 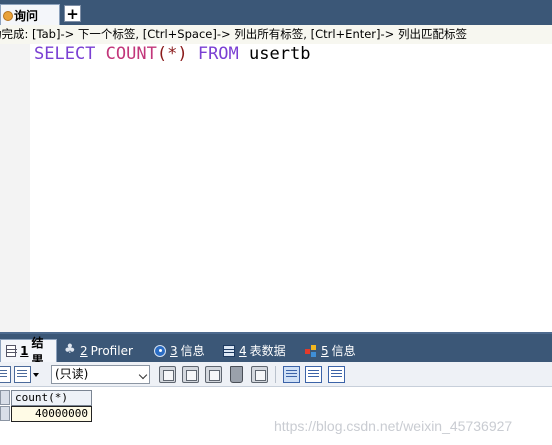 What do you see at coordinates (174, 350) in the screenshot?
I see `tab-messages-number: 3` at bounding box center [174, 350].